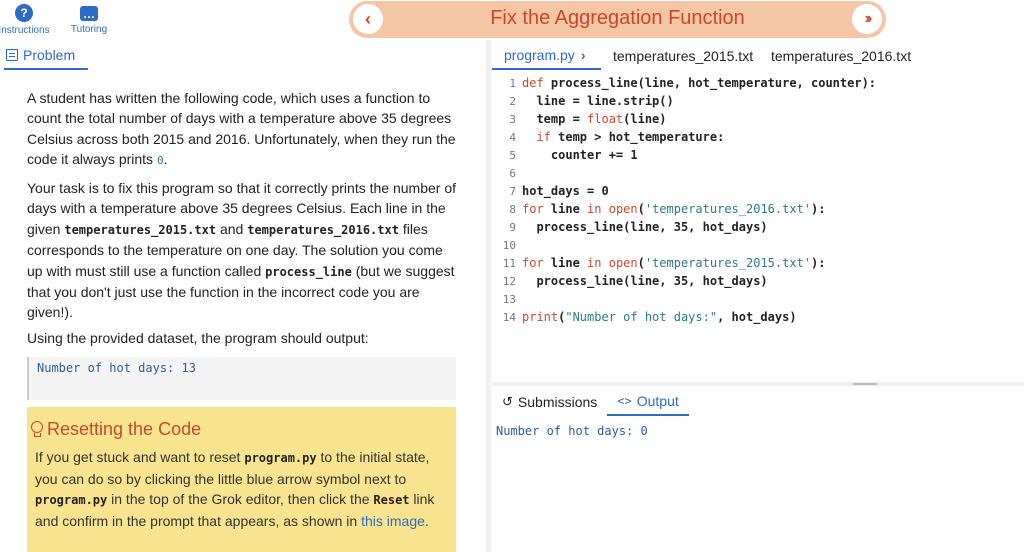 The image size is (1024, 552). Describe the element at coordinates (572, 431) in the screenshot. I see `output-text: Number of hot days: 0` at that location.